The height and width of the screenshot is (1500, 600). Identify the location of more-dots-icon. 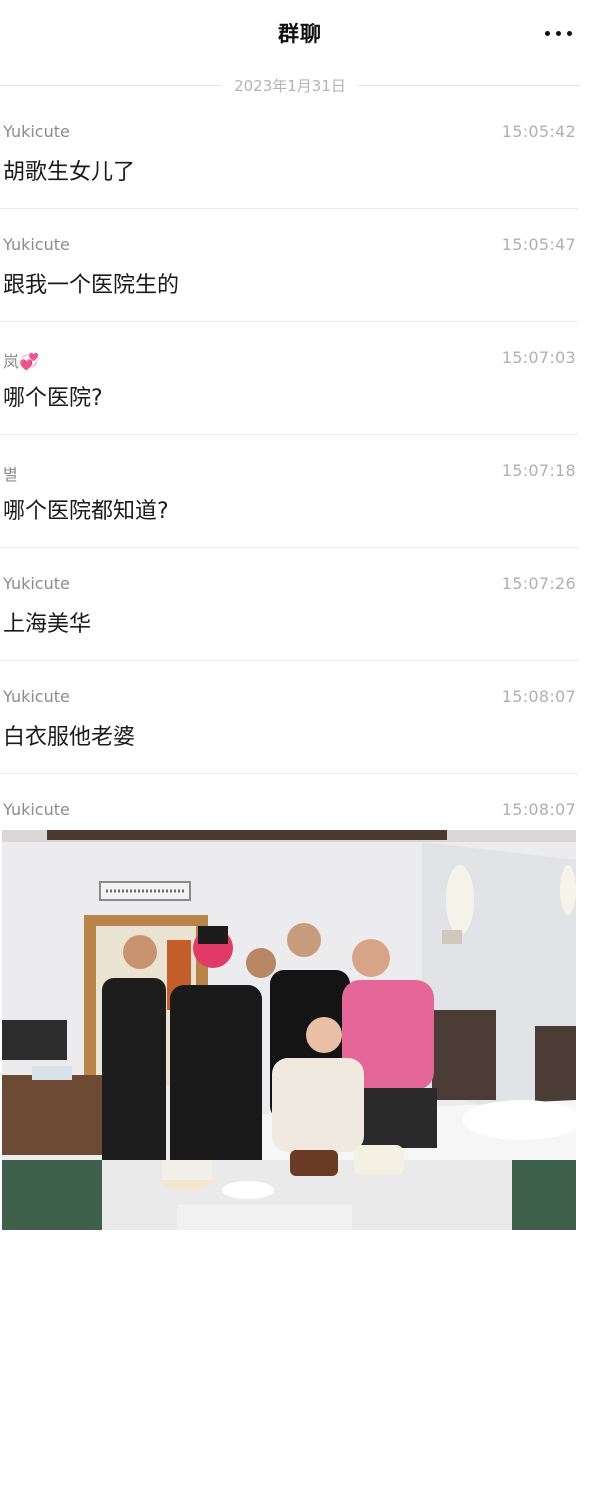
(558, 33).